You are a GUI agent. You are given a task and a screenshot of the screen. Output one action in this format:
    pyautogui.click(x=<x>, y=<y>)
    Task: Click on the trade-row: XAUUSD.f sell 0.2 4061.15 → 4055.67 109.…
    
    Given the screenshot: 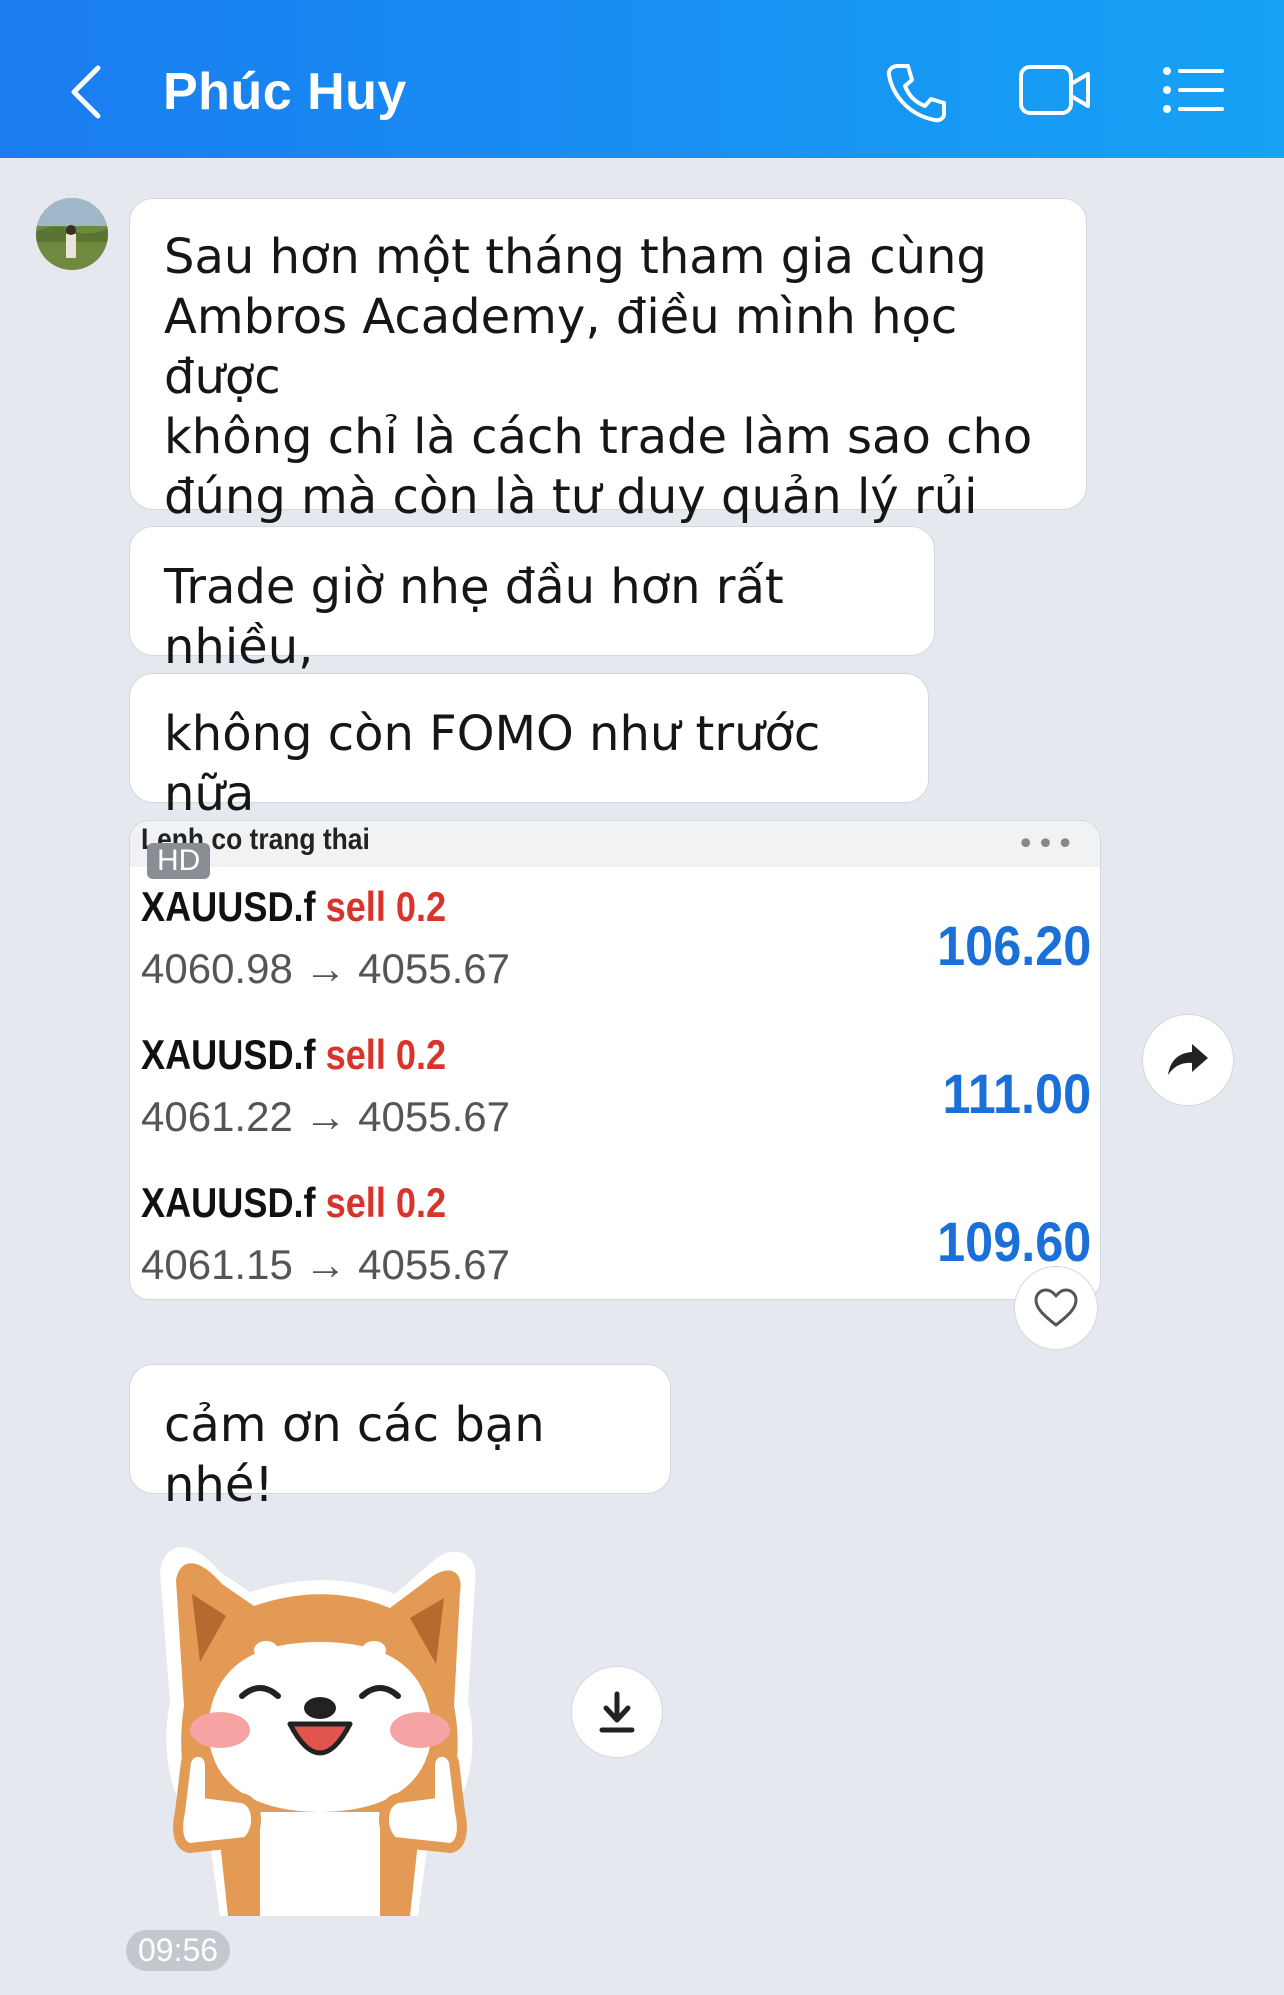 What is the action you would take?
    pyautogui.click(x=616, y=1239)
    